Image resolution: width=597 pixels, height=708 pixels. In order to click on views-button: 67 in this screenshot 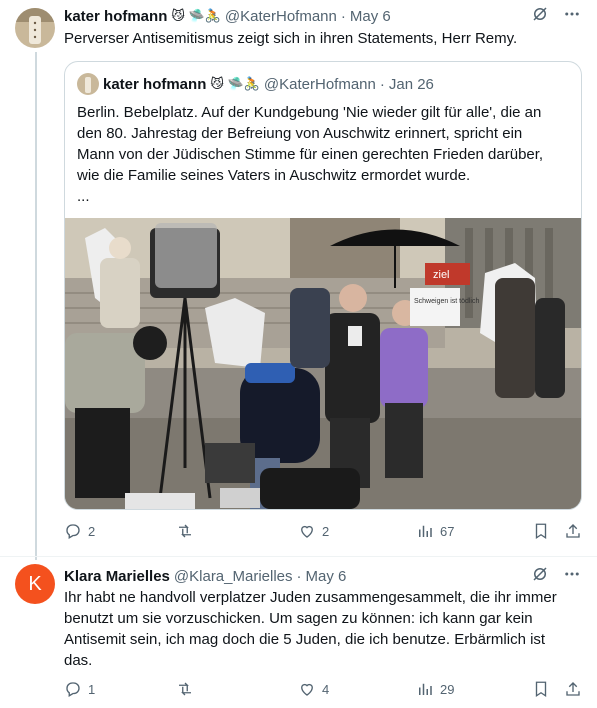, I will do `click(435, 531)`.